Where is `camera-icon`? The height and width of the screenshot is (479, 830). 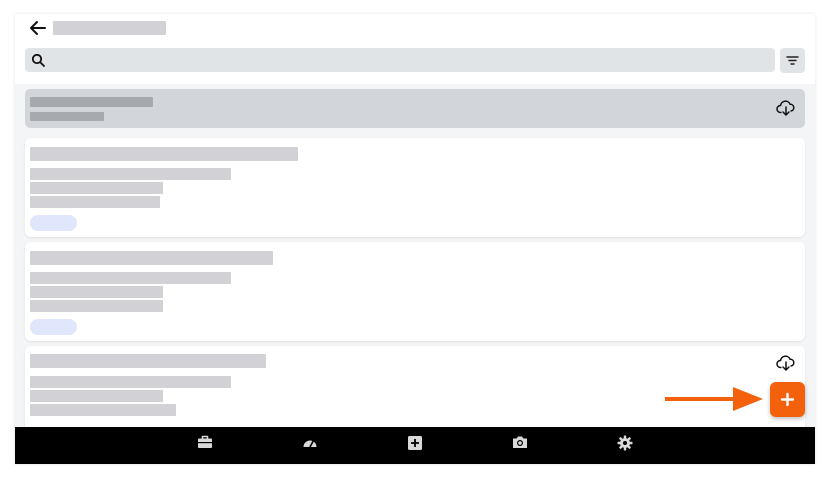 camera-icon is located at coordinates (520, 442).